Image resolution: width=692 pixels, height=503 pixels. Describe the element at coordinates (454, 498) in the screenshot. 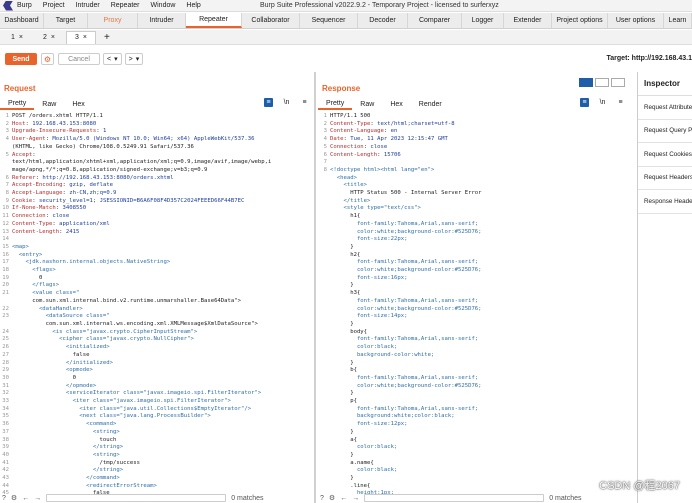

I see `response-search-input` at that location.